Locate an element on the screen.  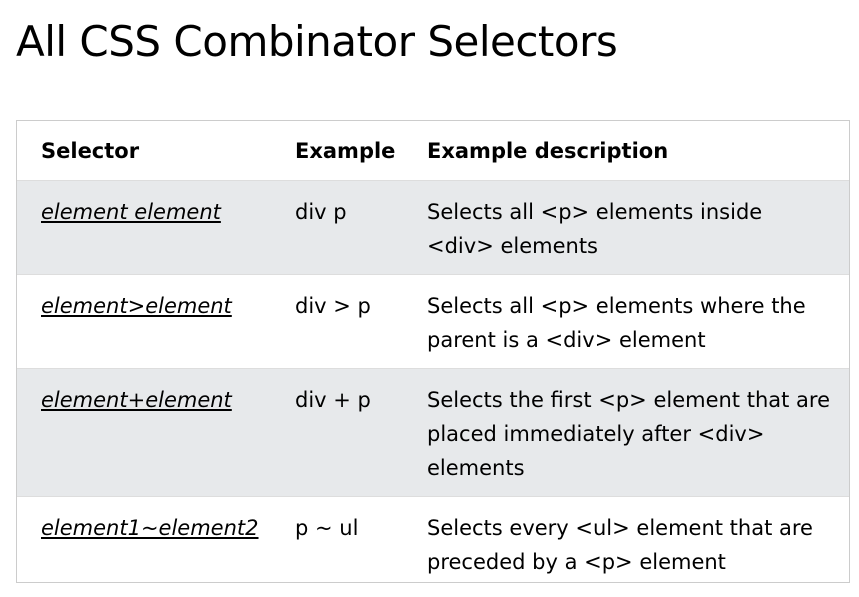
selector-cell: element1~element2 is located at coordinates (152, 539).